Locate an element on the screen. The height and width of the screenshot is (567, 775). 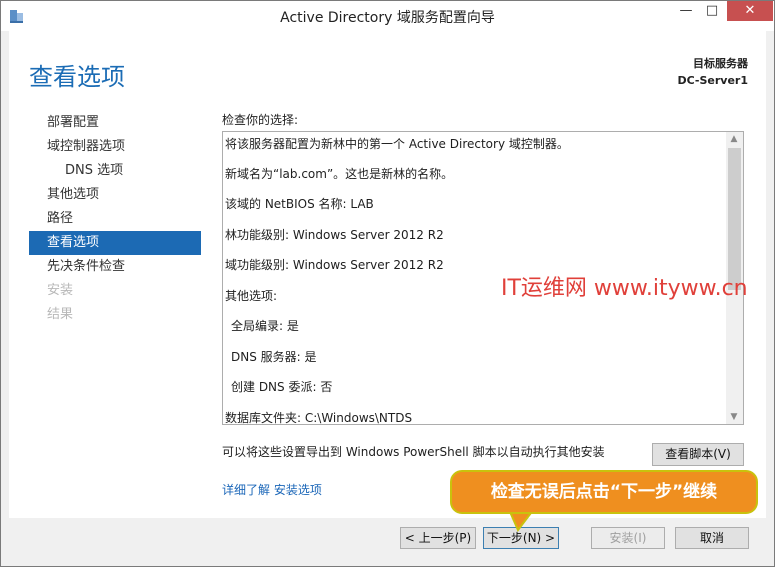
review-line: 创建 DNS 委派: 否 is located at coordinates (282, 387).